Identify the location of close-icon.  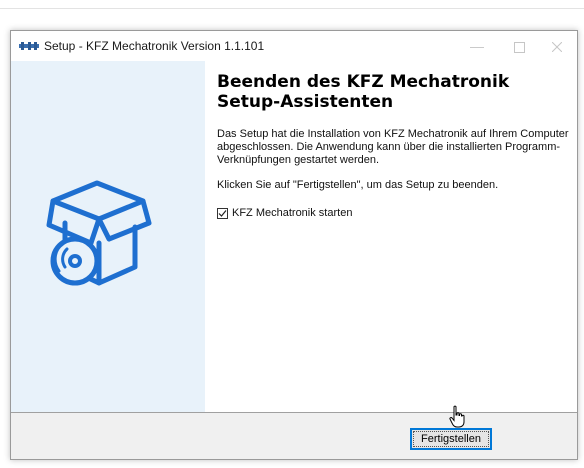
(557, 47).